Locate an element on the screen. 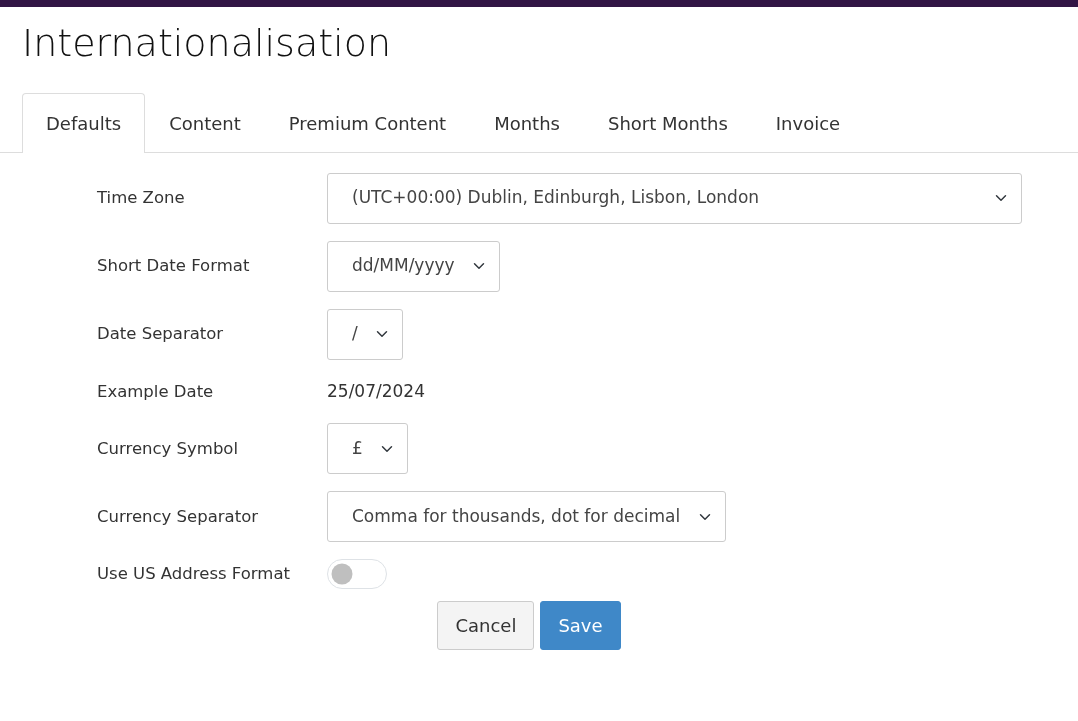 The height and width of the screenshot is (721, 1078). tab: Content is located at coordinates (205, 122).